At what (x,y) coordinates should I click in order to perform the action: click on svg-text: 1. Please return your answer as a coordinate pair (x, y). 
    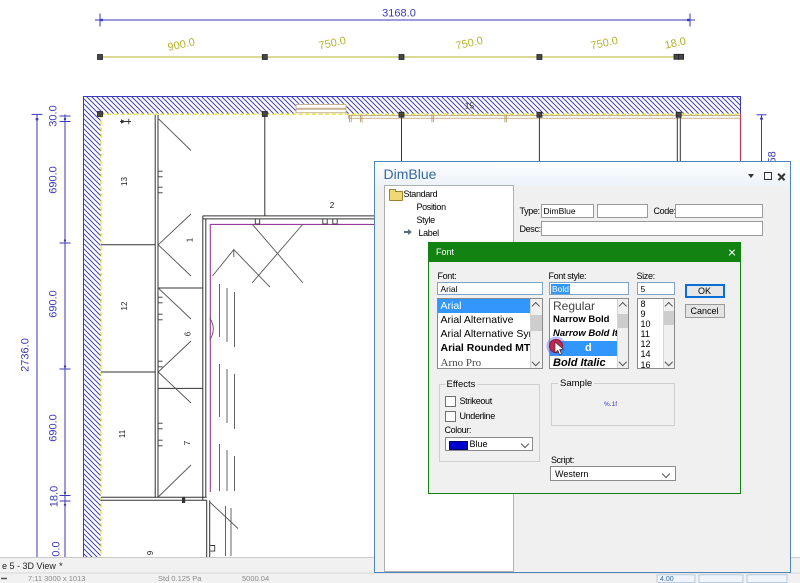
    Looking at the image, I should click on (190, 239).